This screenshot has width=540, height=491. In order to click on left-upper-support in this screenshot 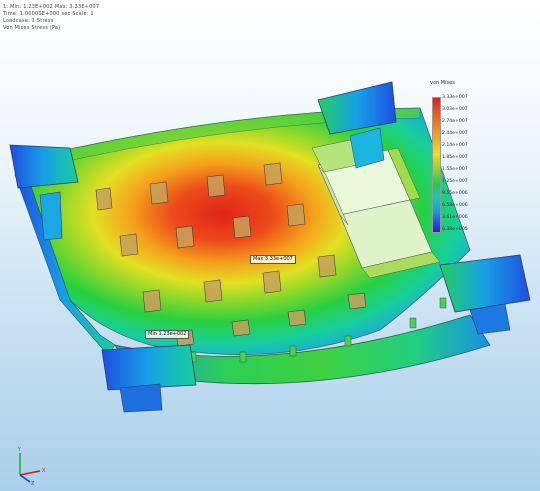, I will do `click(44, 166)`.